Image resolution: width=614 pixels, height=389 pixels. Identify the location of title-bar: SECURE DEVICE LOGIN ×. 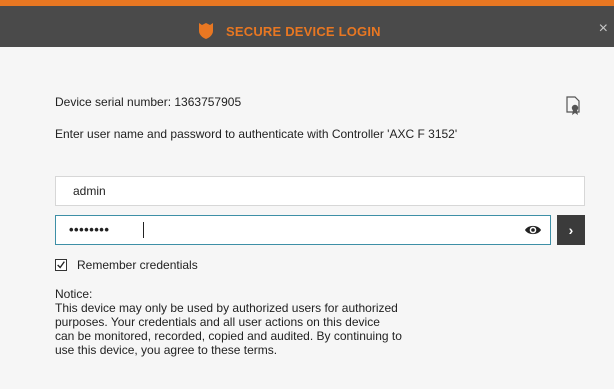
(307, 23).